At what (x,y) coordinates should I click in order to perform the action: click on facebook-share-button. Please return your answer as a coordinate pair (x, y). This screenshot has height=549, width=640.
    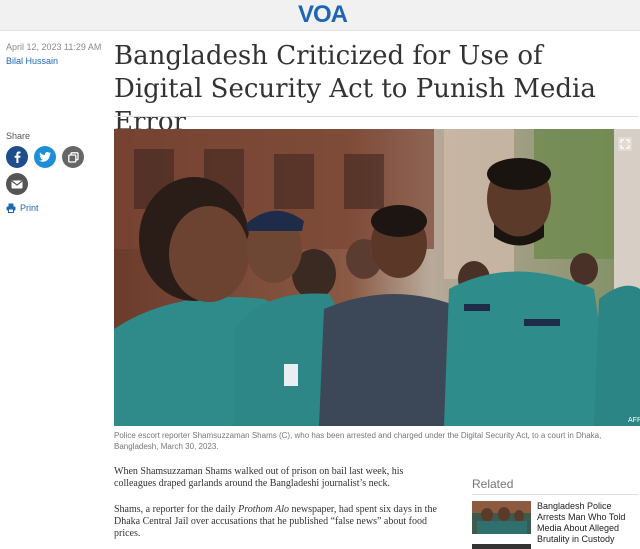
    Looking at the image, I should click on (17, 157).